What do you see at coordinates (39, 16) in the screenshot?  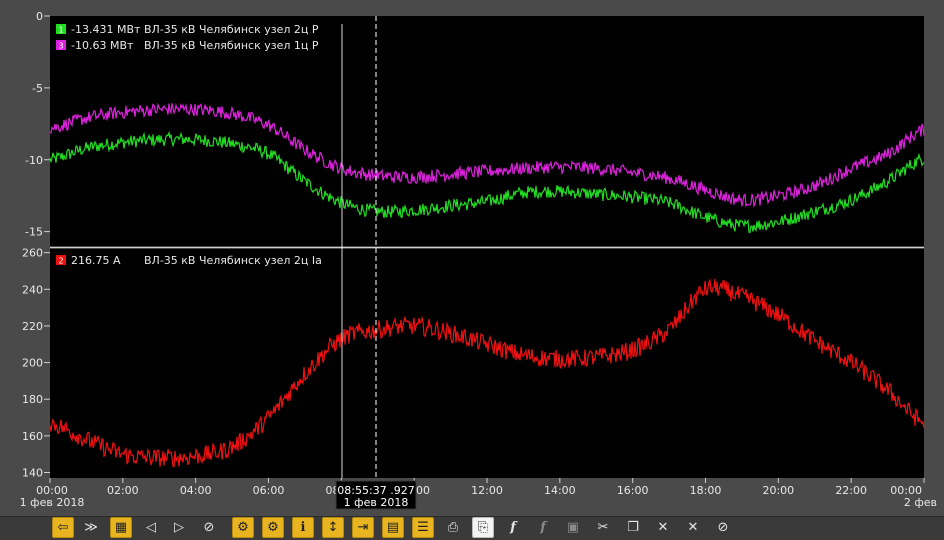 I see `top-y-tick-label: 0` at bounding box center [39, 16].